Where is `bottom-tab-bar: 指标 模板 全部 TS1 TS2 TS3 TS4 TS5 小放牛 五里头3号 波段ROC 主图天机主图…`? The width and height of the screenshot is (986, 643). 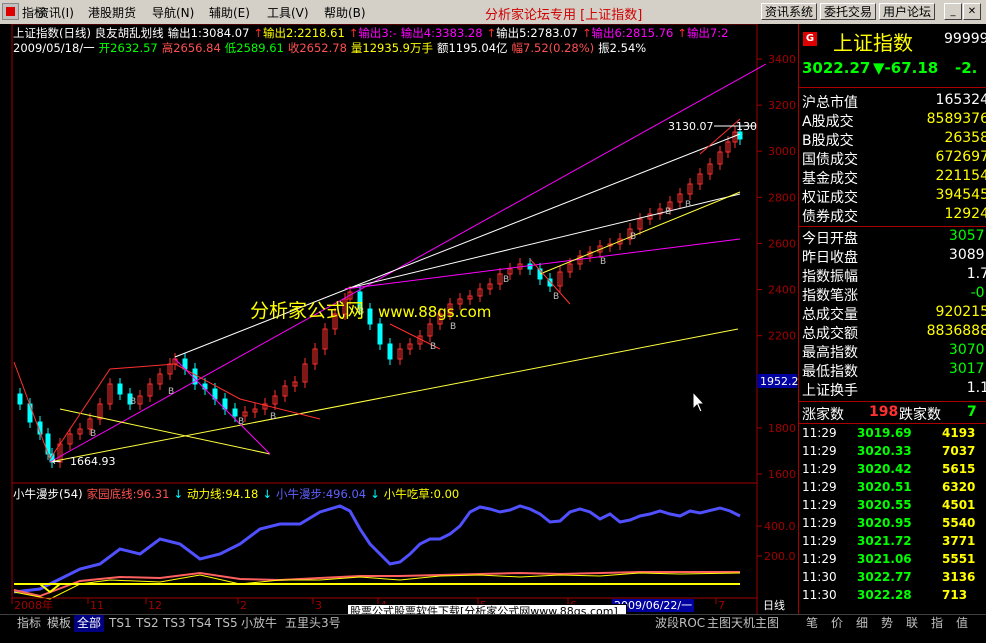
bottom-tab-bar: 指标 模板 全部 TS1 TS2 TS3 TS4 TS5 小放牛 五里头3号 波段ROC 主图天机主图… is located at coordinates (493, 628).